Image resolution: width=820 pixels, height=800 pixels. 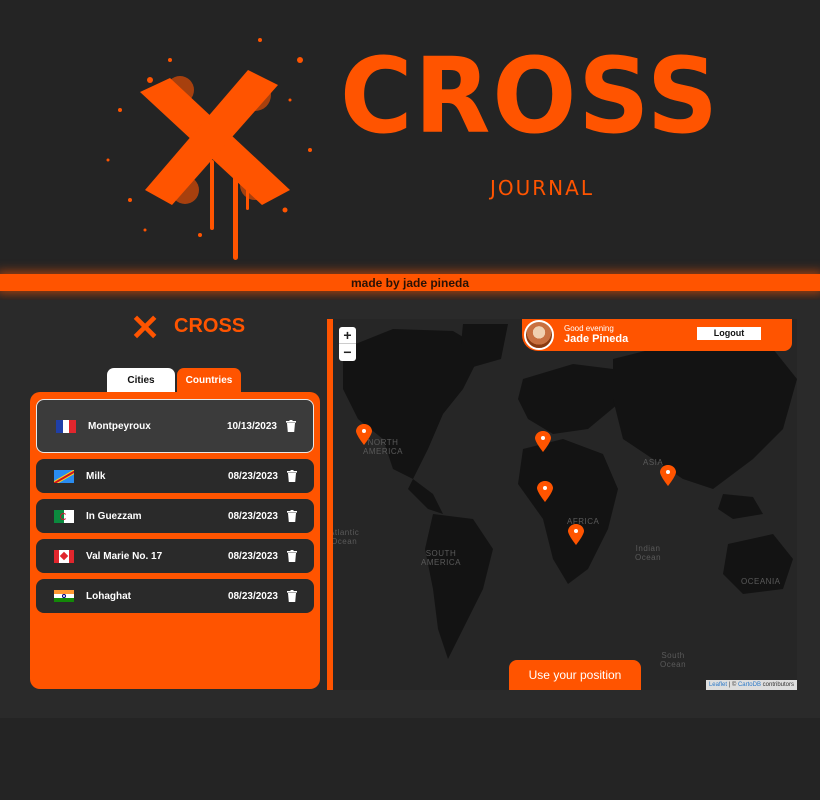 I want to click on france-flag-icon, so click(x=66, y=426).